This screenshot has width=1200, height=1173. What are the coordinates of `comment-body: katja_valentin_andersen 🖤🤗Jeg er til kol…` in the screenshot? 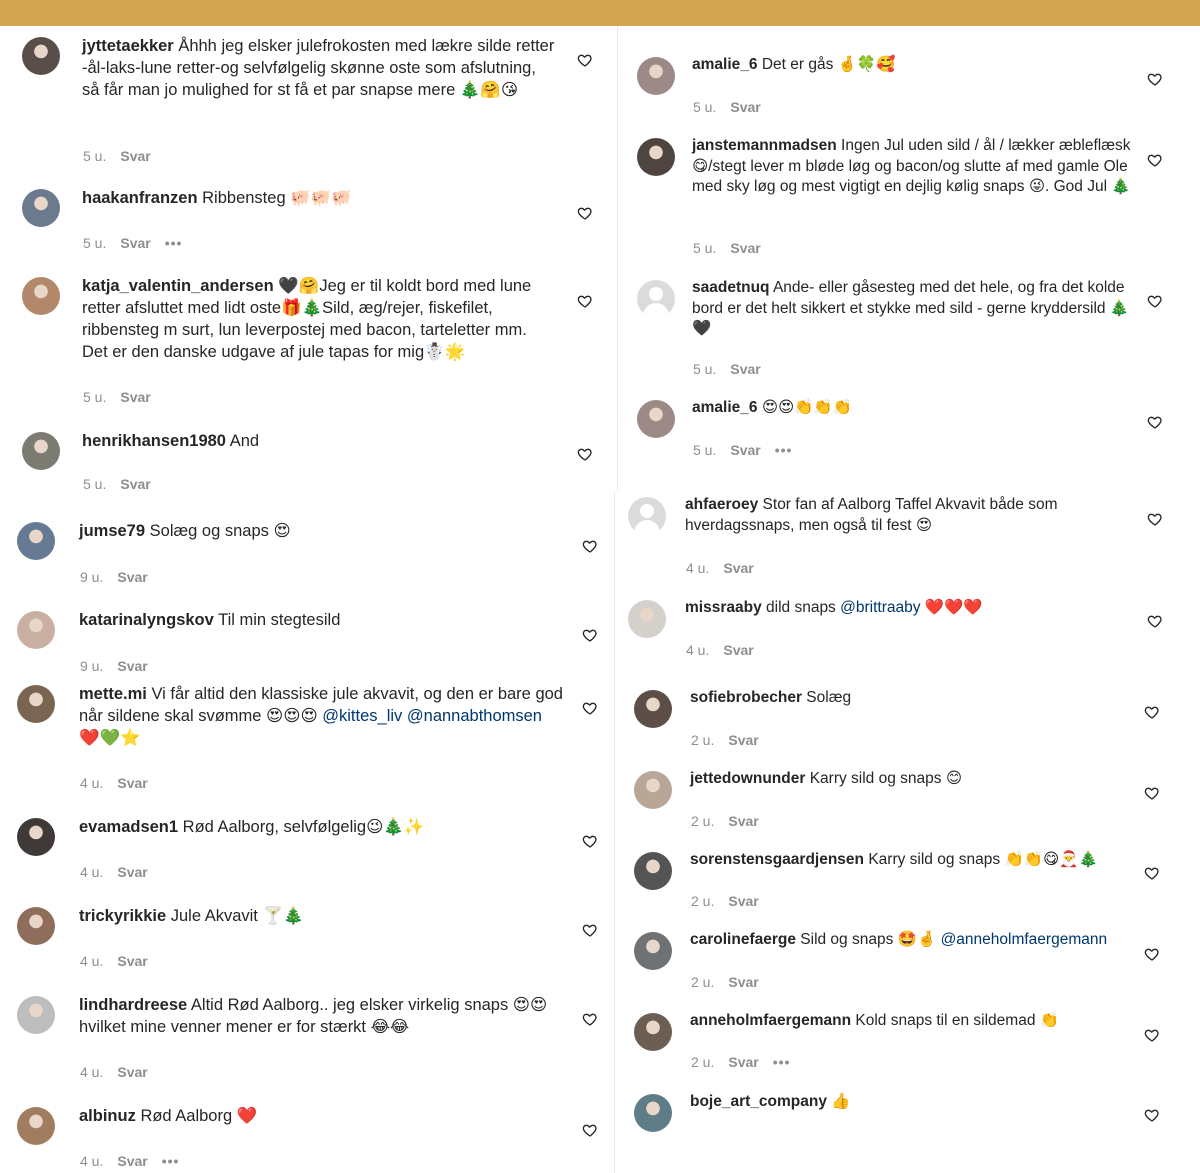 It's located at (319, 319).